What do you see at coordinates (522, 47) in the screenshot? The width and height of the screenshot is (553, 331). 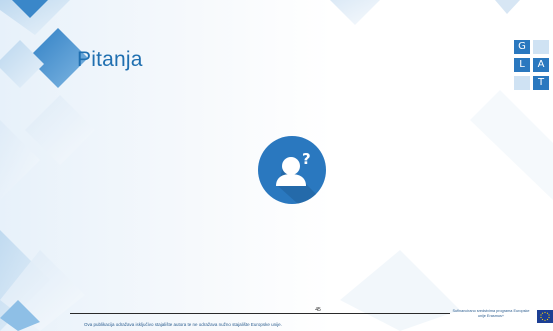 I see `logo-cell-g: G` at bounding box center [522, 47].